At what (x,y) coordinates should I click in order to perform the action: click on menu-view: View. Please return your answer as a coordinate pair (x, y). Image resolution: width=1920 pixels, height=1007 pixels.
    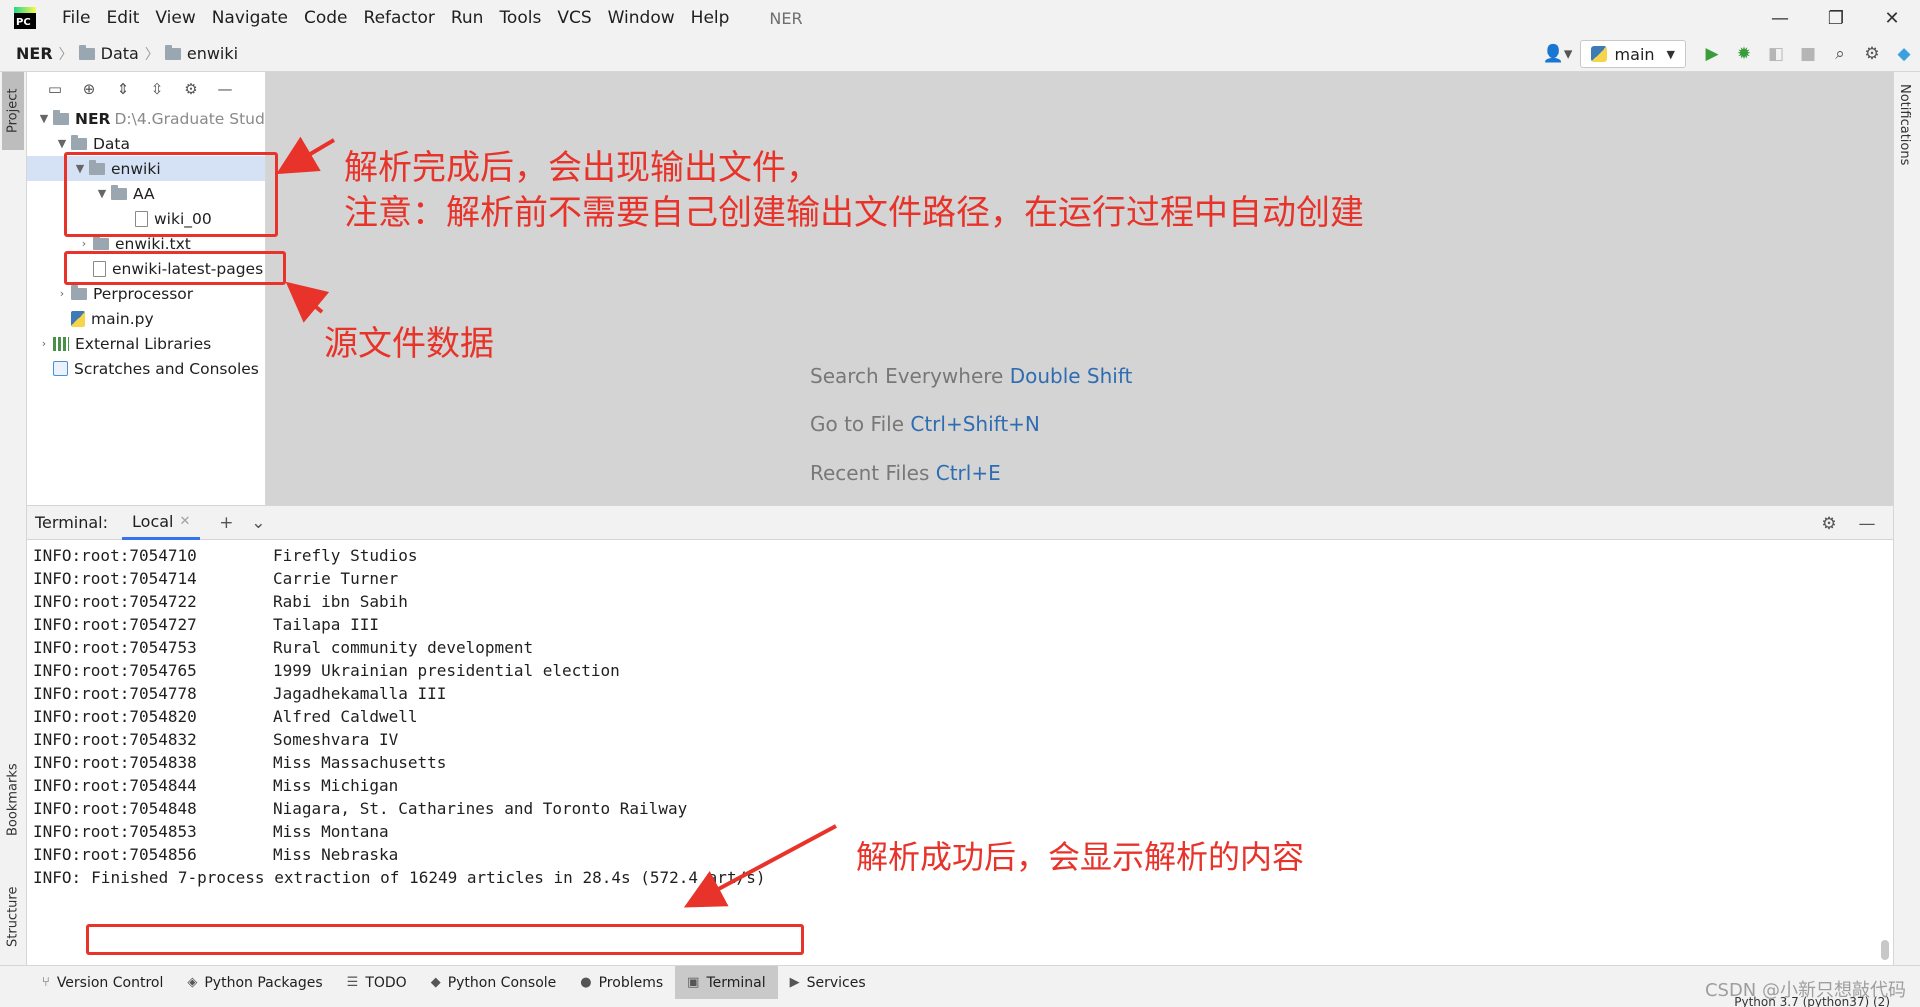
    Looking at the image, I should click on (175, 18).